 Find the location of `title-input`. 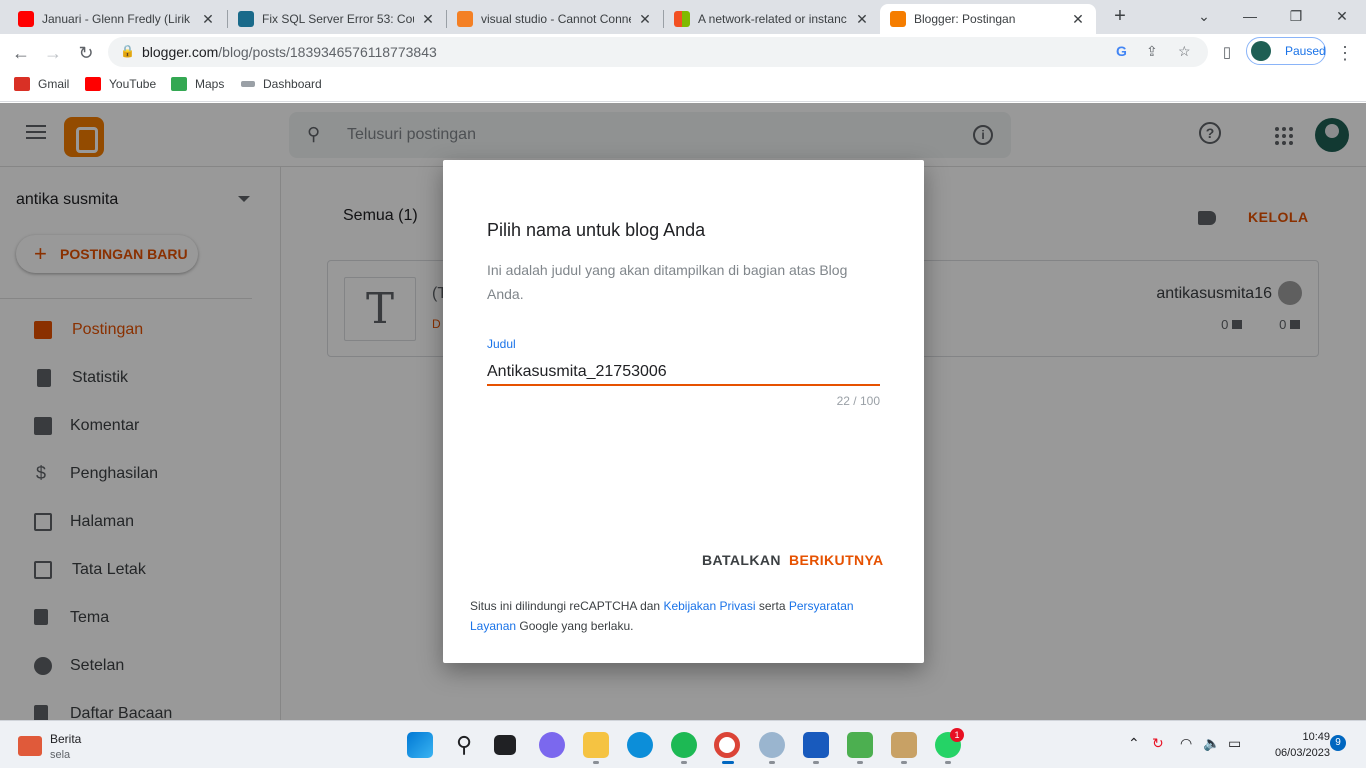

title-input is located at coordinates (683, 373).